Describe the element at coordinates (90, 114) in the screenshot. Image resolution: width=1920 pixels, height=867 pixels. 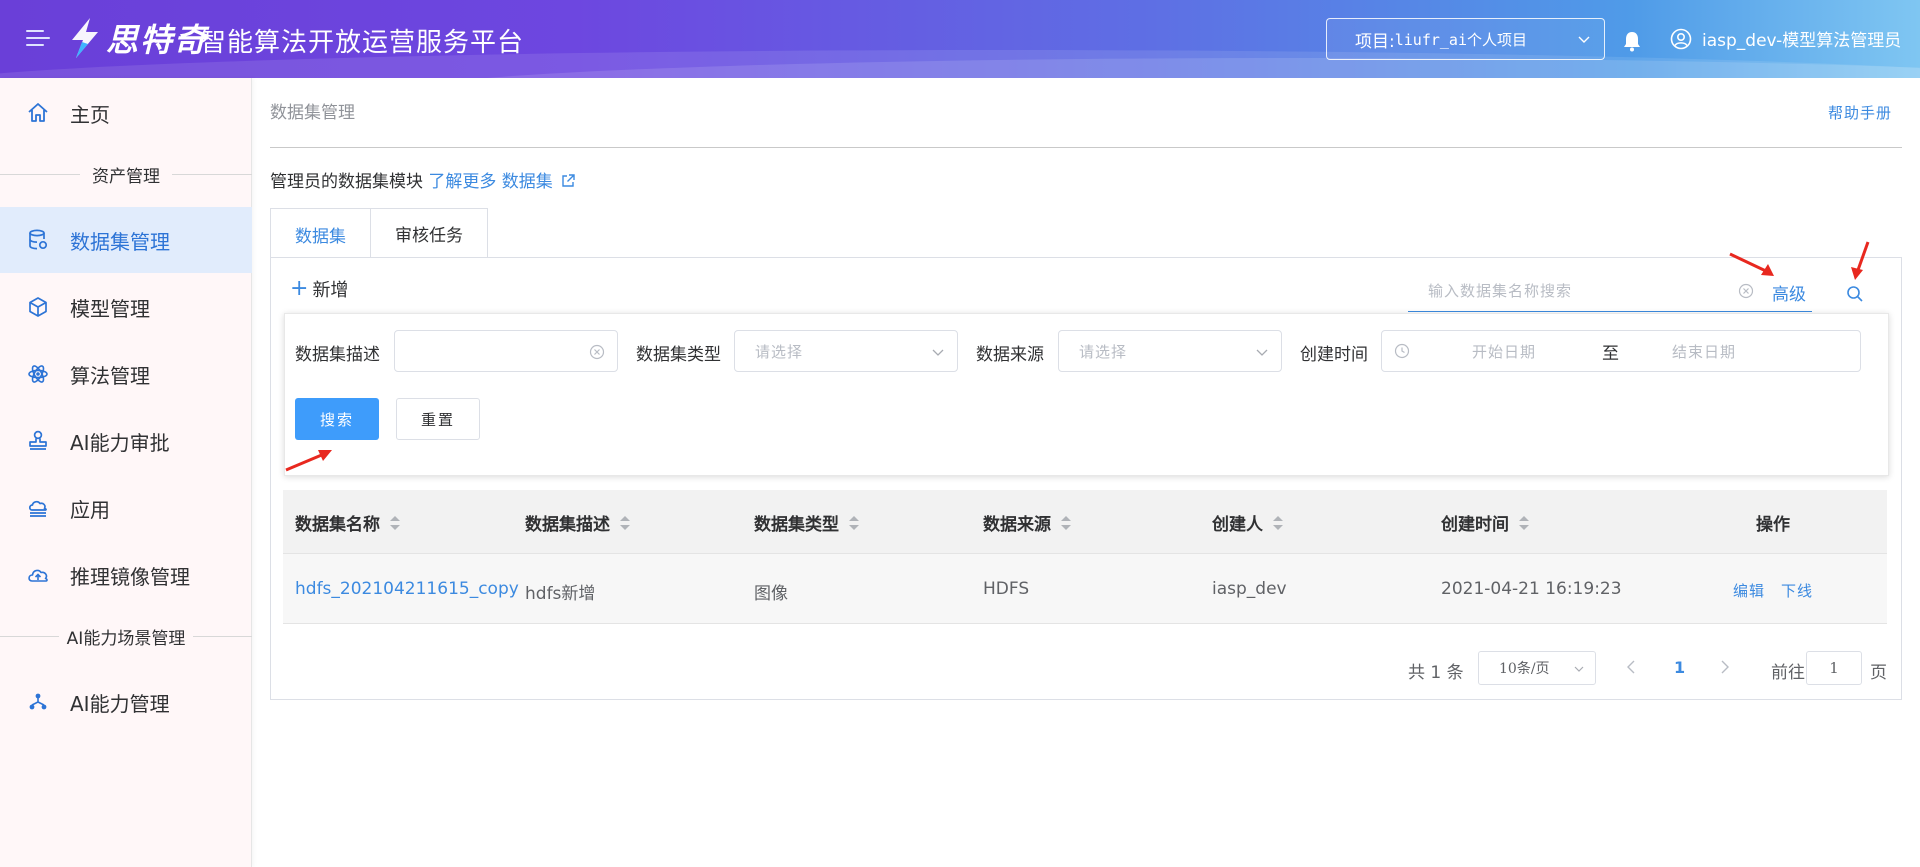
I see `sidebar-item-label: 主页` at that location.